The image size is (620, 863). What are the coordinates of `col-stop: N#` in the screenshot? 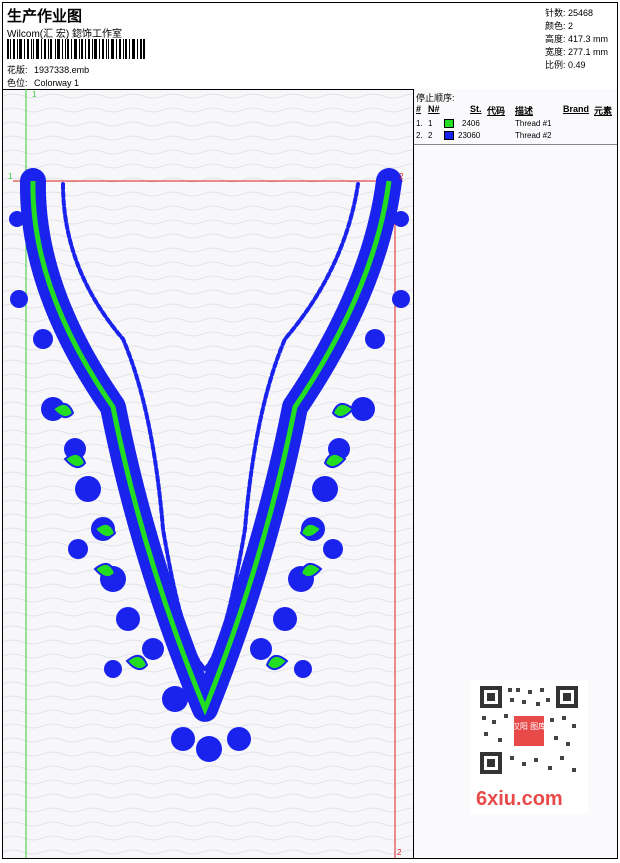 It's located at (434, 109).